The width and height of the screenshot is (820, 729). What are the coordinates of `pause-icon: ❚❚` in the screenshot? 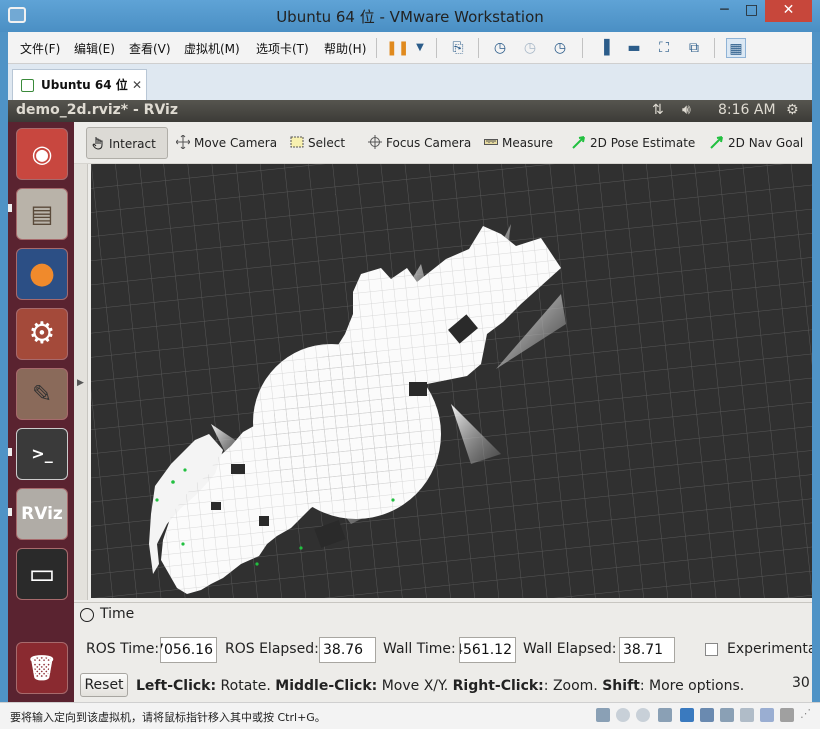 It's located at (397, 48).